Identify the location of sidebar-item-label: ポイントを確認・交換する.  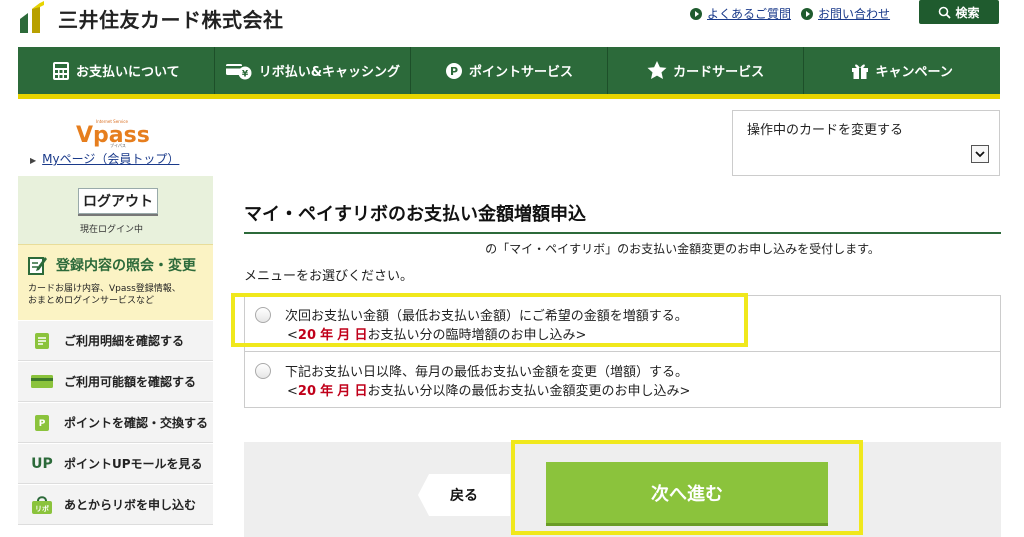
(136, 423).